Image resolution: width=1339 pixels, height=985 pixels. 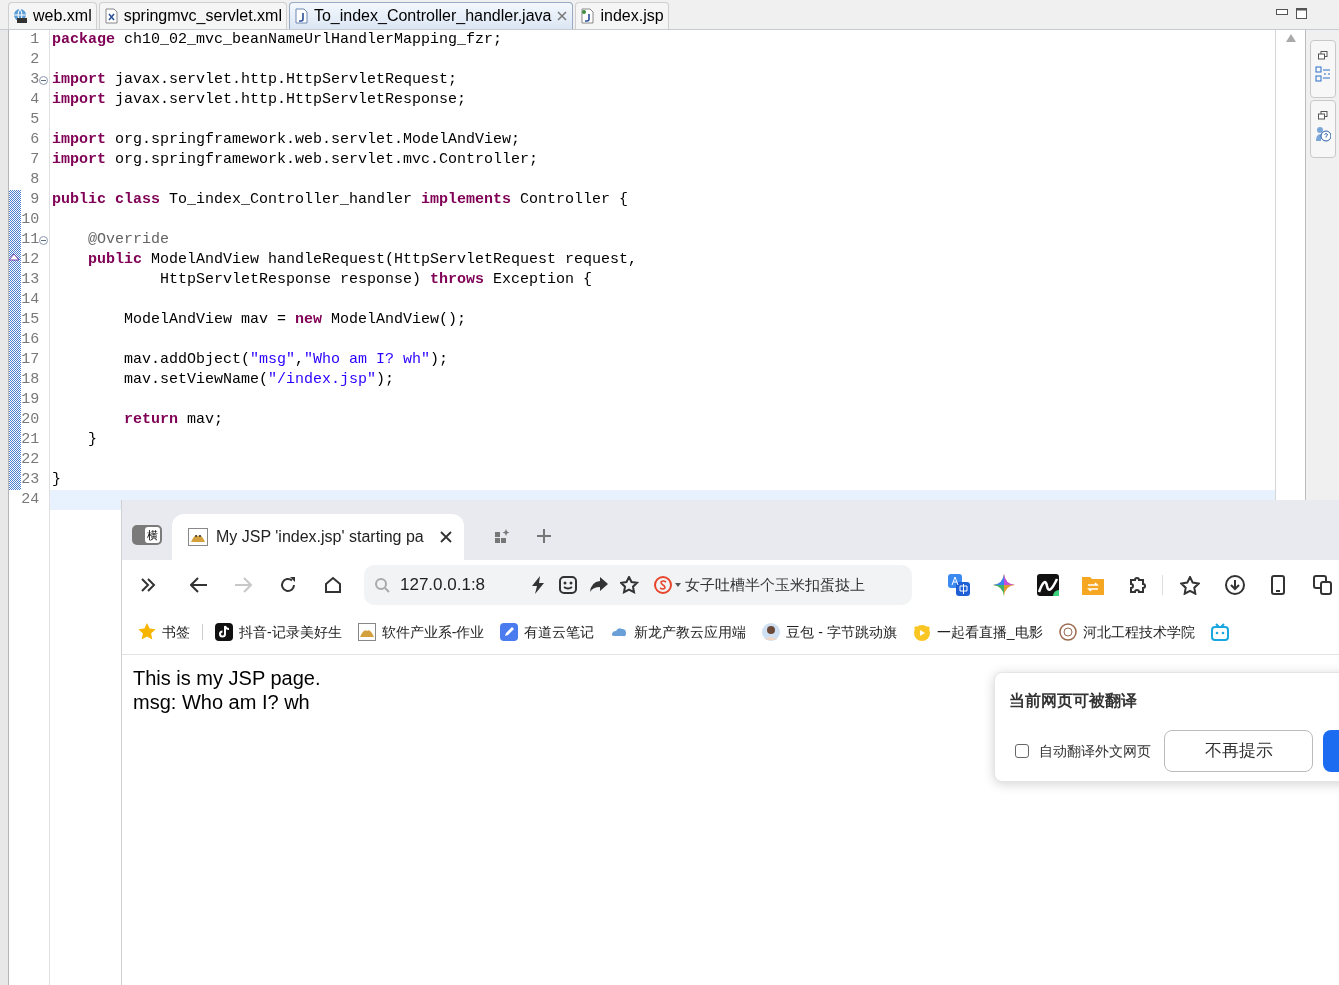 What do you see at coordinates (771, 632) in the screenshot?
I see `avatar-icon` at bounding box center [771, 632].